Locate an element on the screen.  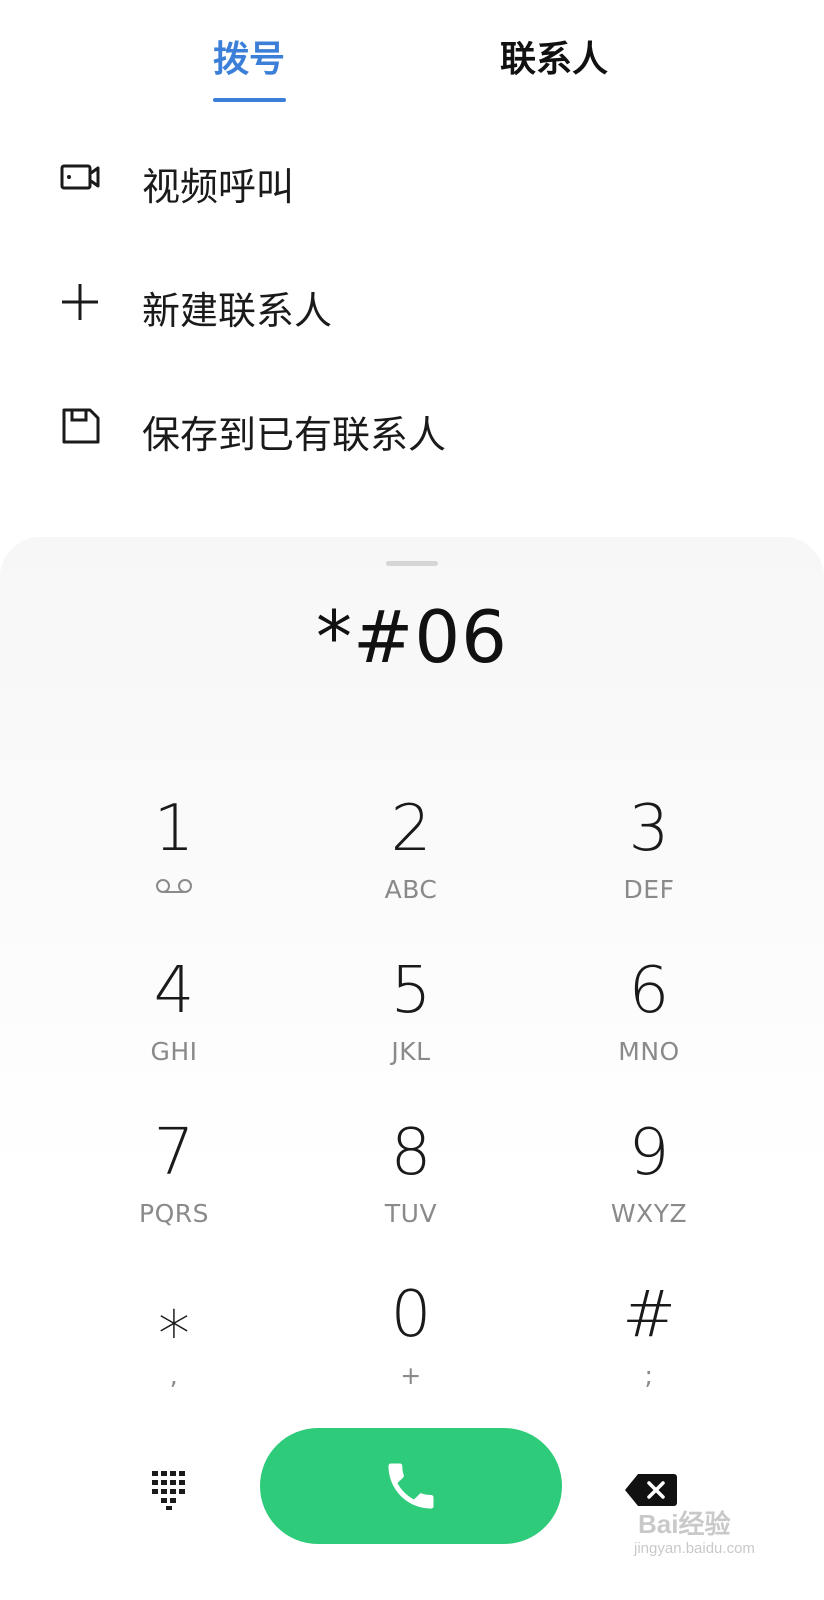
video-call-action: 视频呼叫 is located at coordinates (412, 178).